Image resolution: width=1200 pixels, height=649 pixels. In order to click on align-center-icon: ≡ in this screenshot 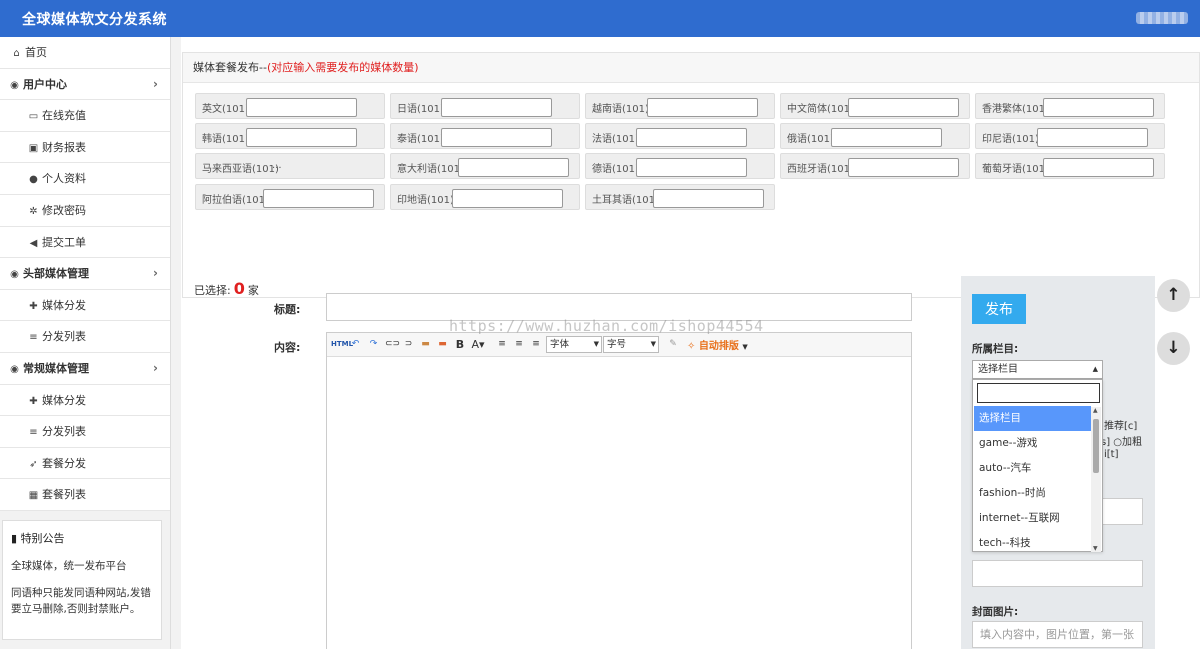, I will do `click(519, 344)`.